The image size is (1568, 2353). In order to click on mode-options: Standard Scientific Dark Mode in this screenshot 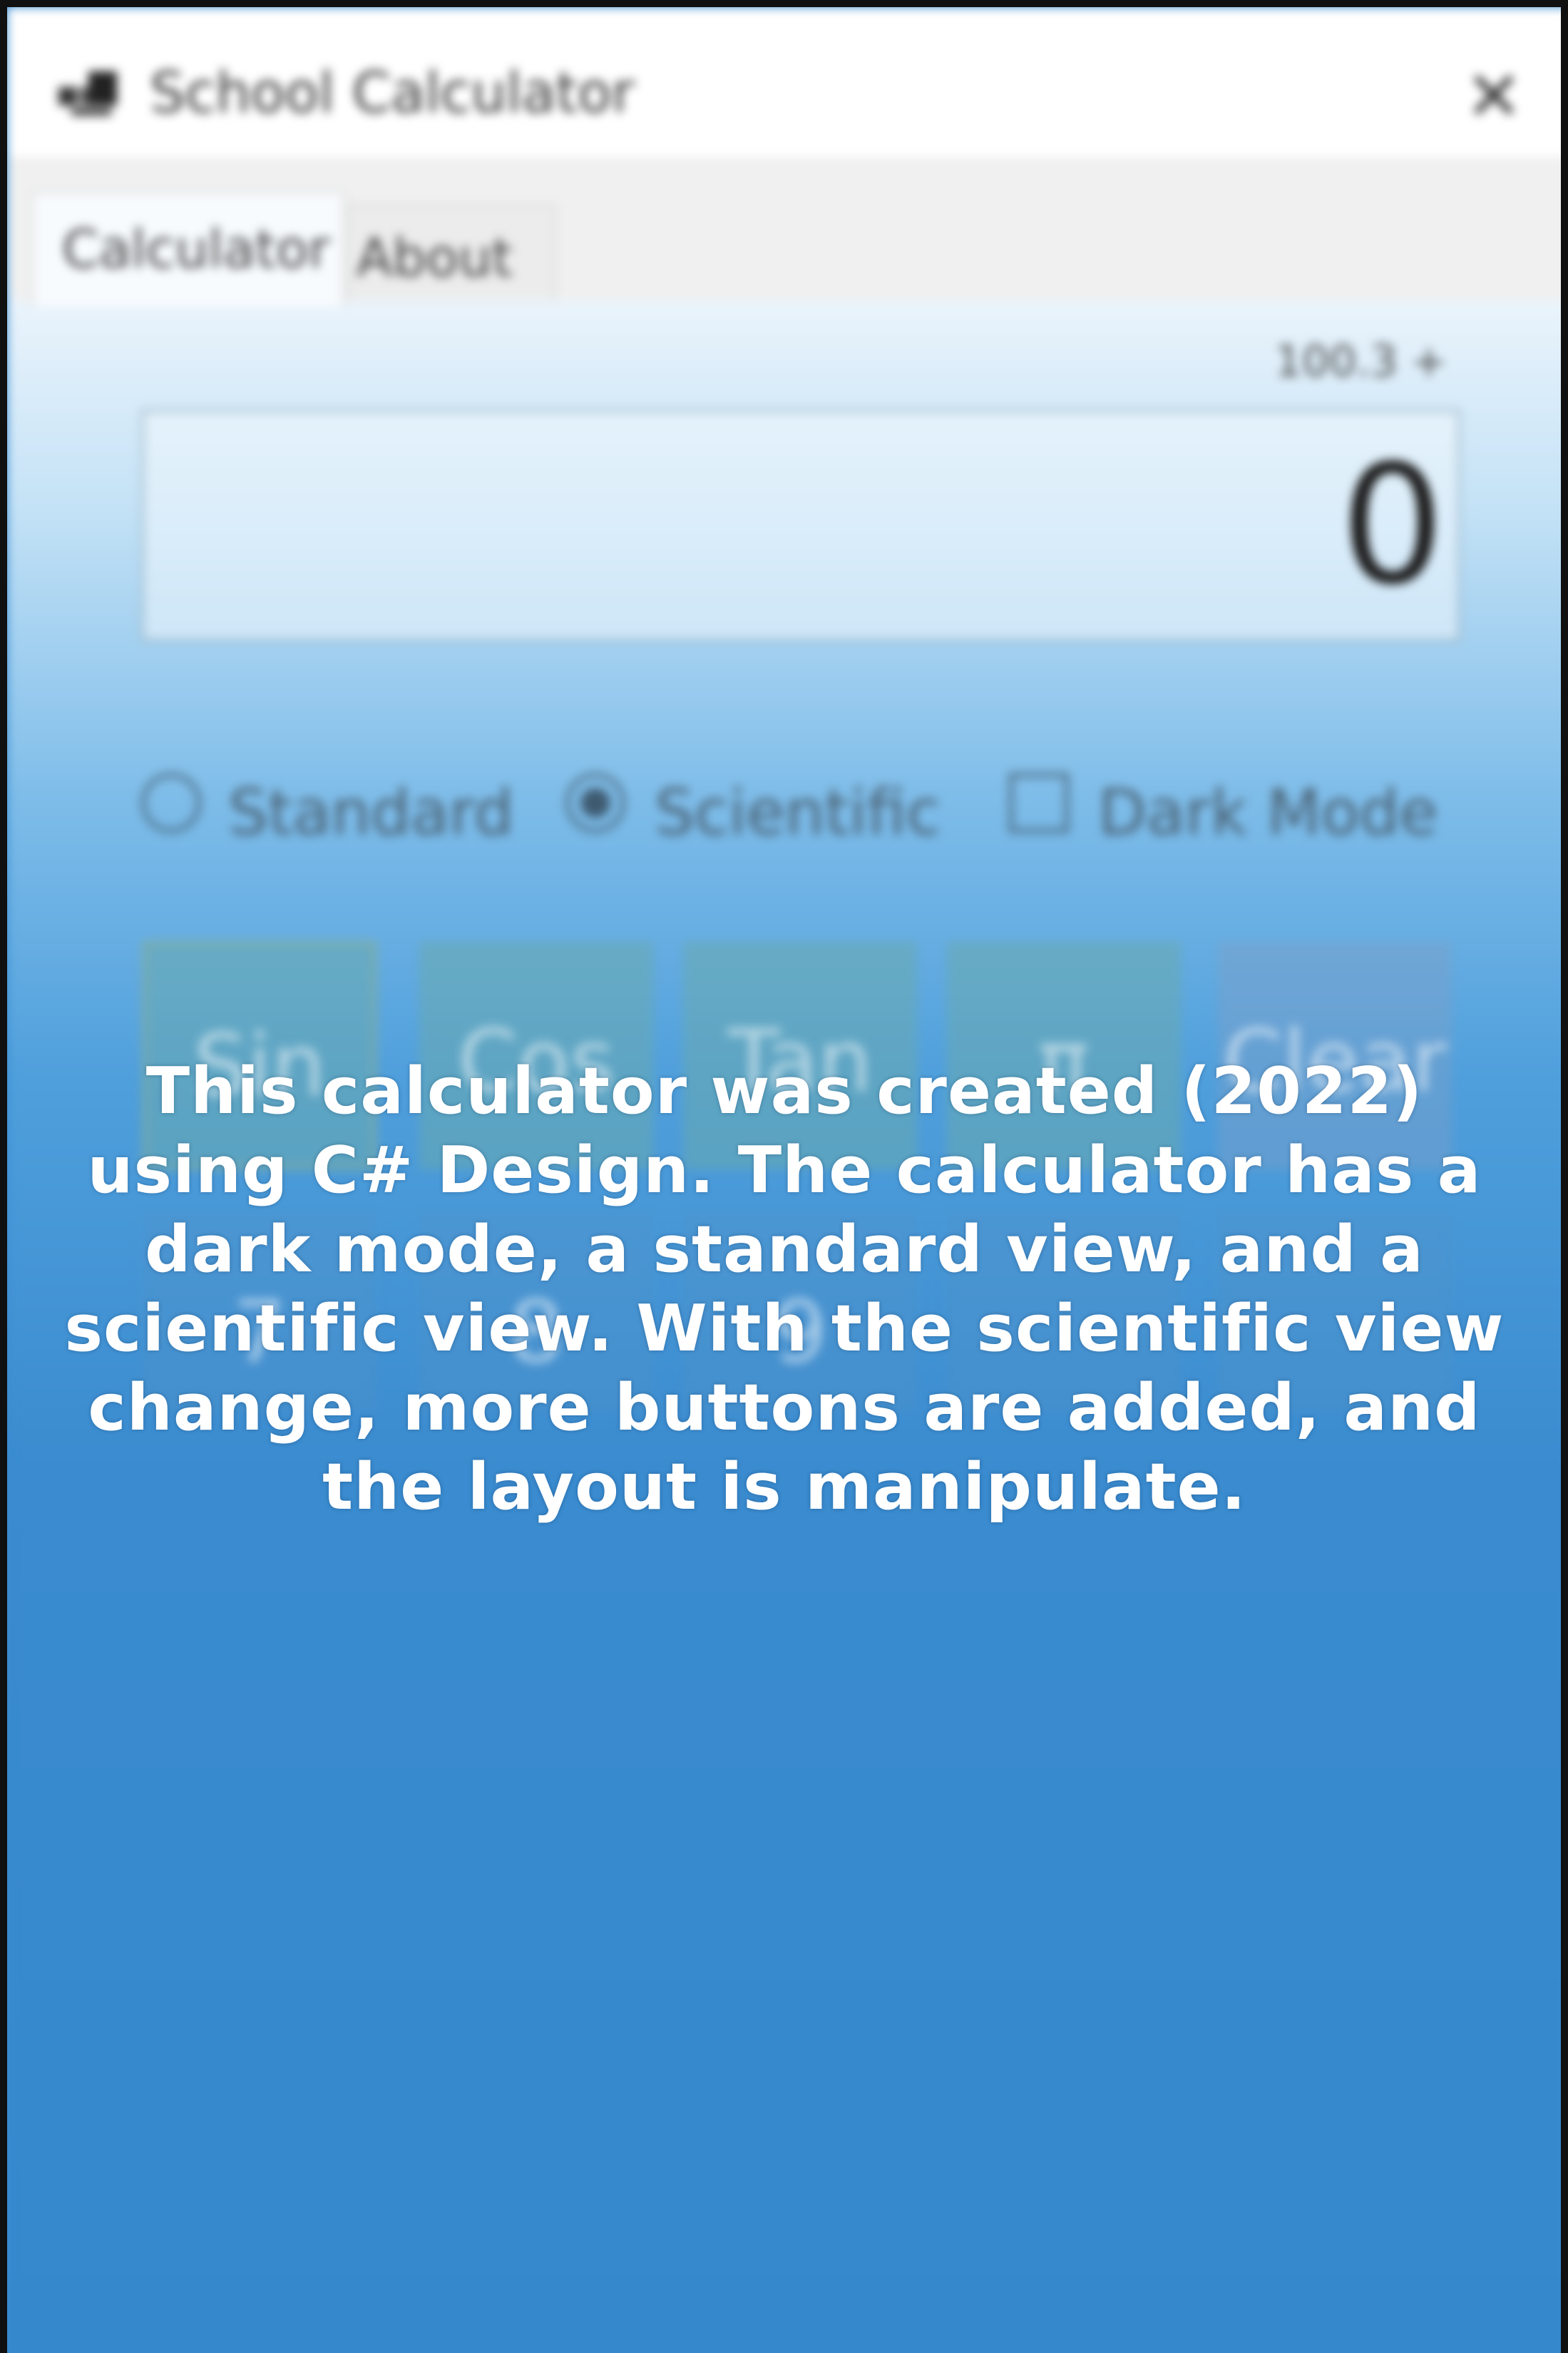, I will do `click(784, 806)`.